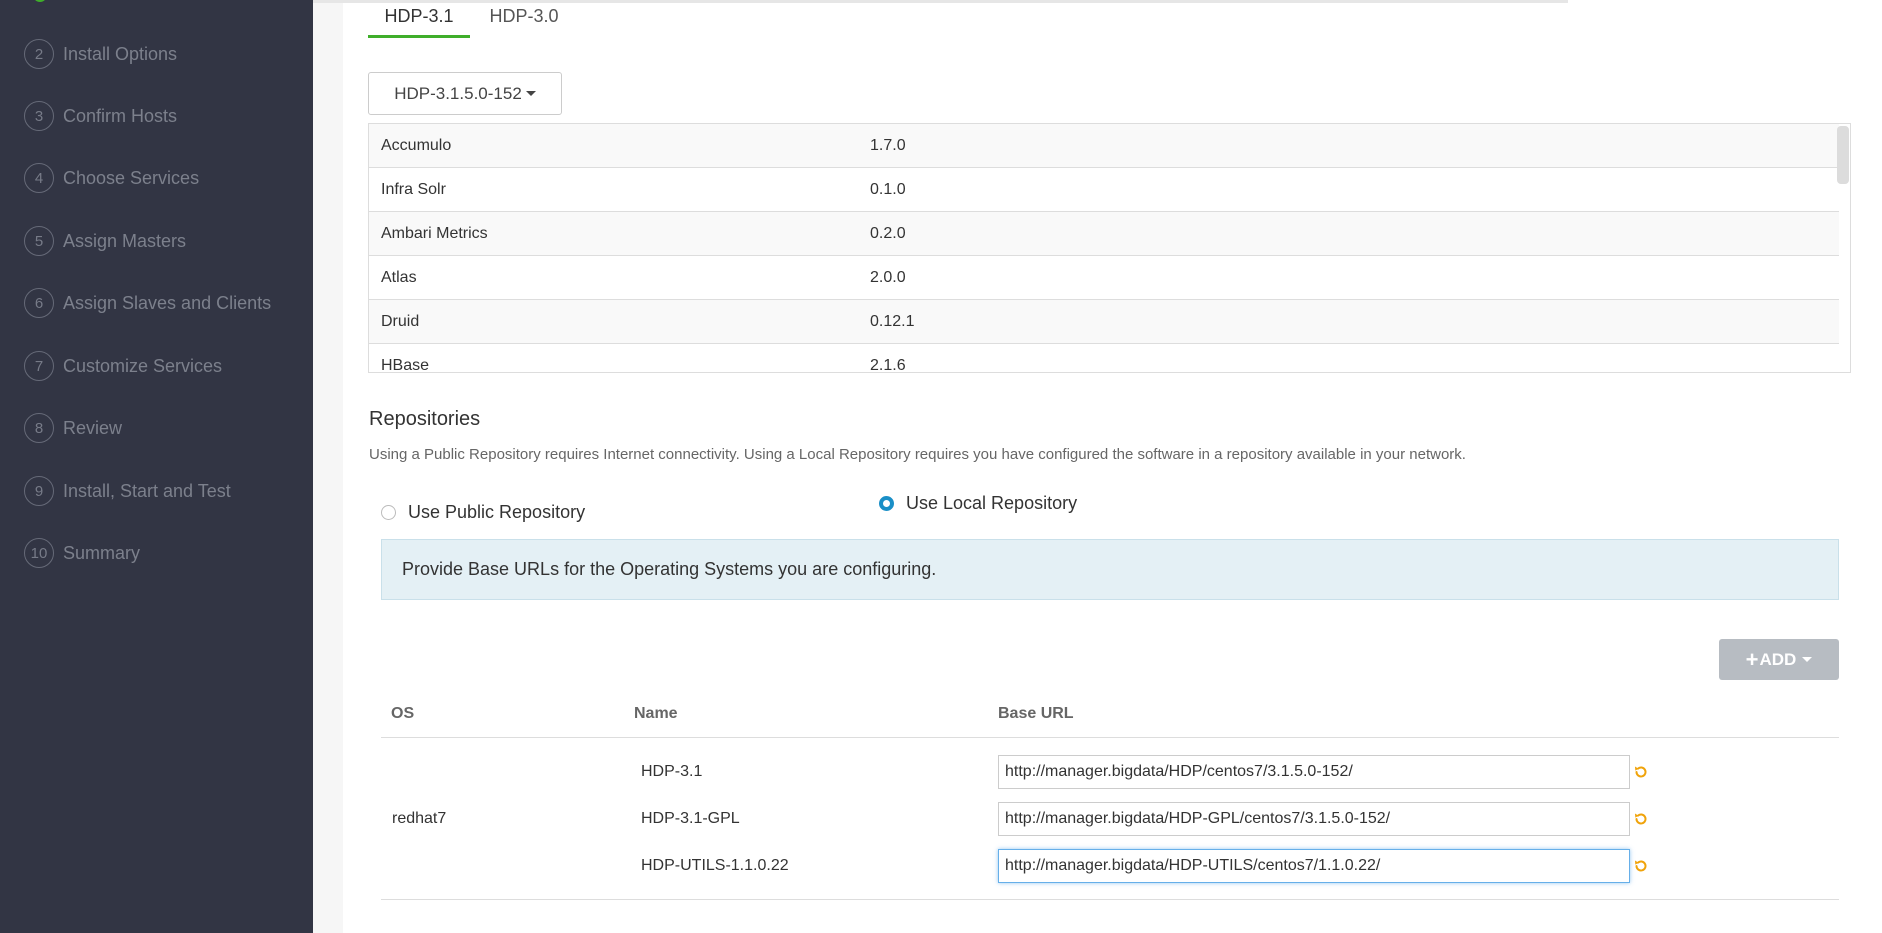  I want to click on service-version: 0.12.1, so click(892, 321).